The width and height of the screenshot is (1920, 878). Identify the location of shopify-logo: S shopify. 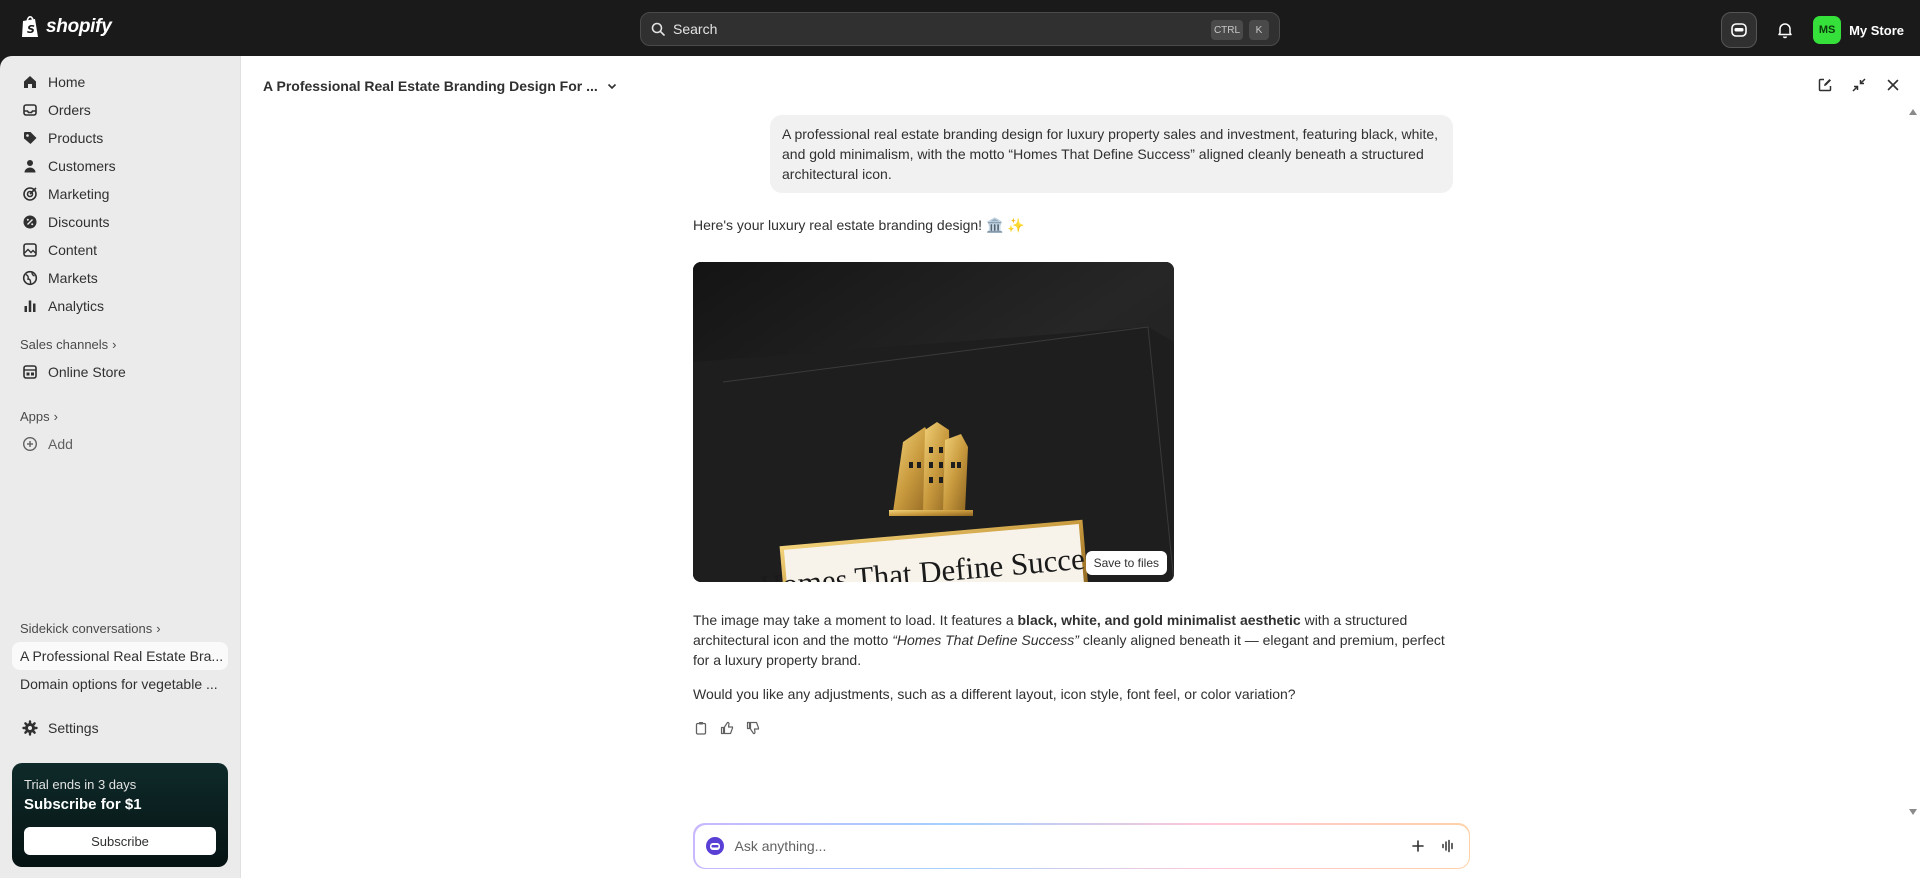
(66, 27).